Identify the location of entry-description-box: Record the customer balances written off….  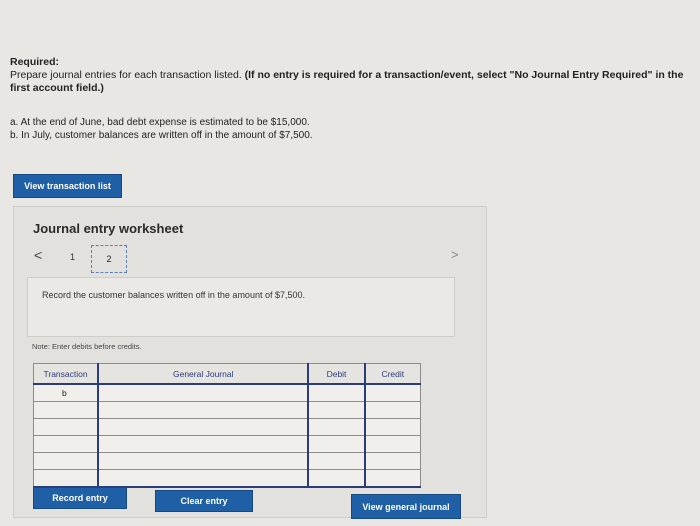
(241, 307).